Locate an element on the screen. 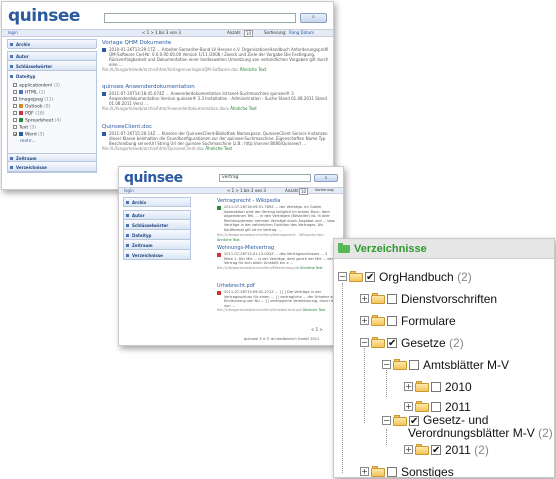 This screenshot has height=479, width=556. result-title: Wohnungs-Mietvertrag is located at coordinates (277, 248).